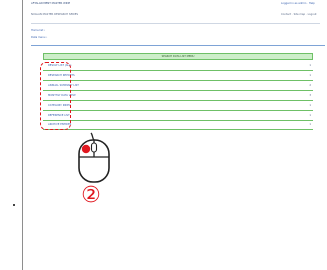 The width and height of the screenshot is (327, 270). I want to click on row-value: 3, so click(310, 95).